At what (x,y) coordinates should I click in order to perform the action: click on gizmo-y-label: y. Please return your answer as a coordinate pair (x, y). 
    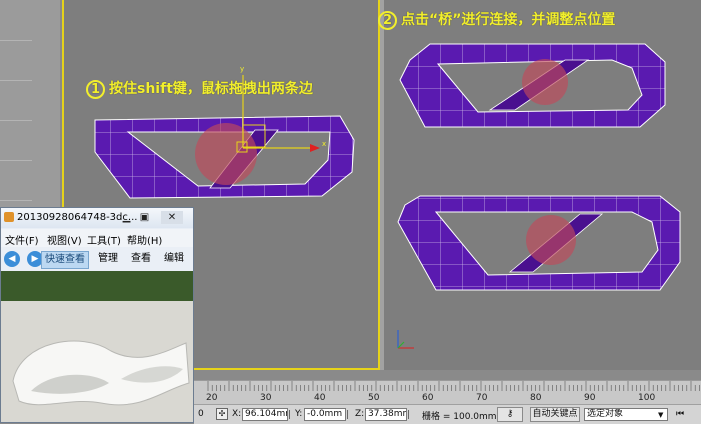
    Looking at the image, I should click on (242, 69).